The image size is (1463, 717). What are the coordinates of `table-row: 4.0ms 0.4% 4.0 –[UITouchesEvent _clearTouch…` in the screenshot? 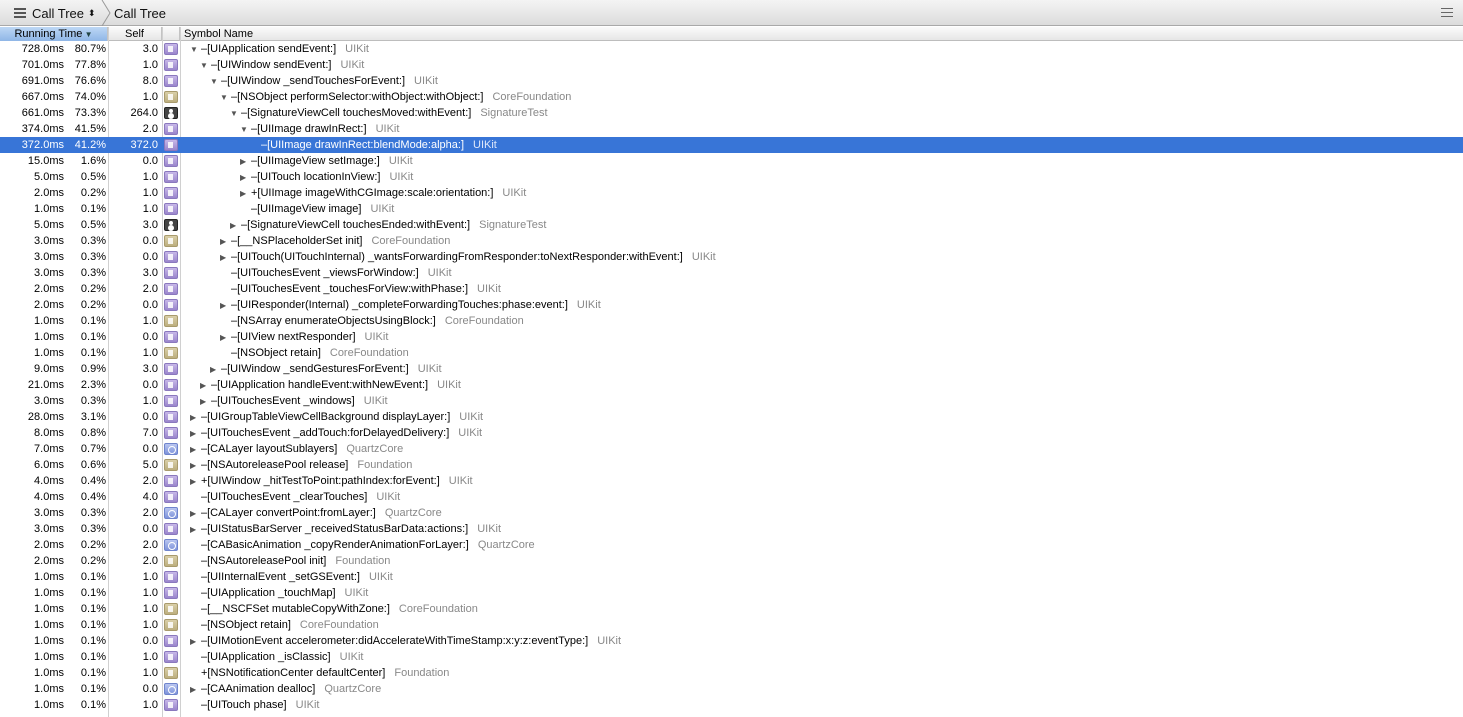 It's located at (731, 497).